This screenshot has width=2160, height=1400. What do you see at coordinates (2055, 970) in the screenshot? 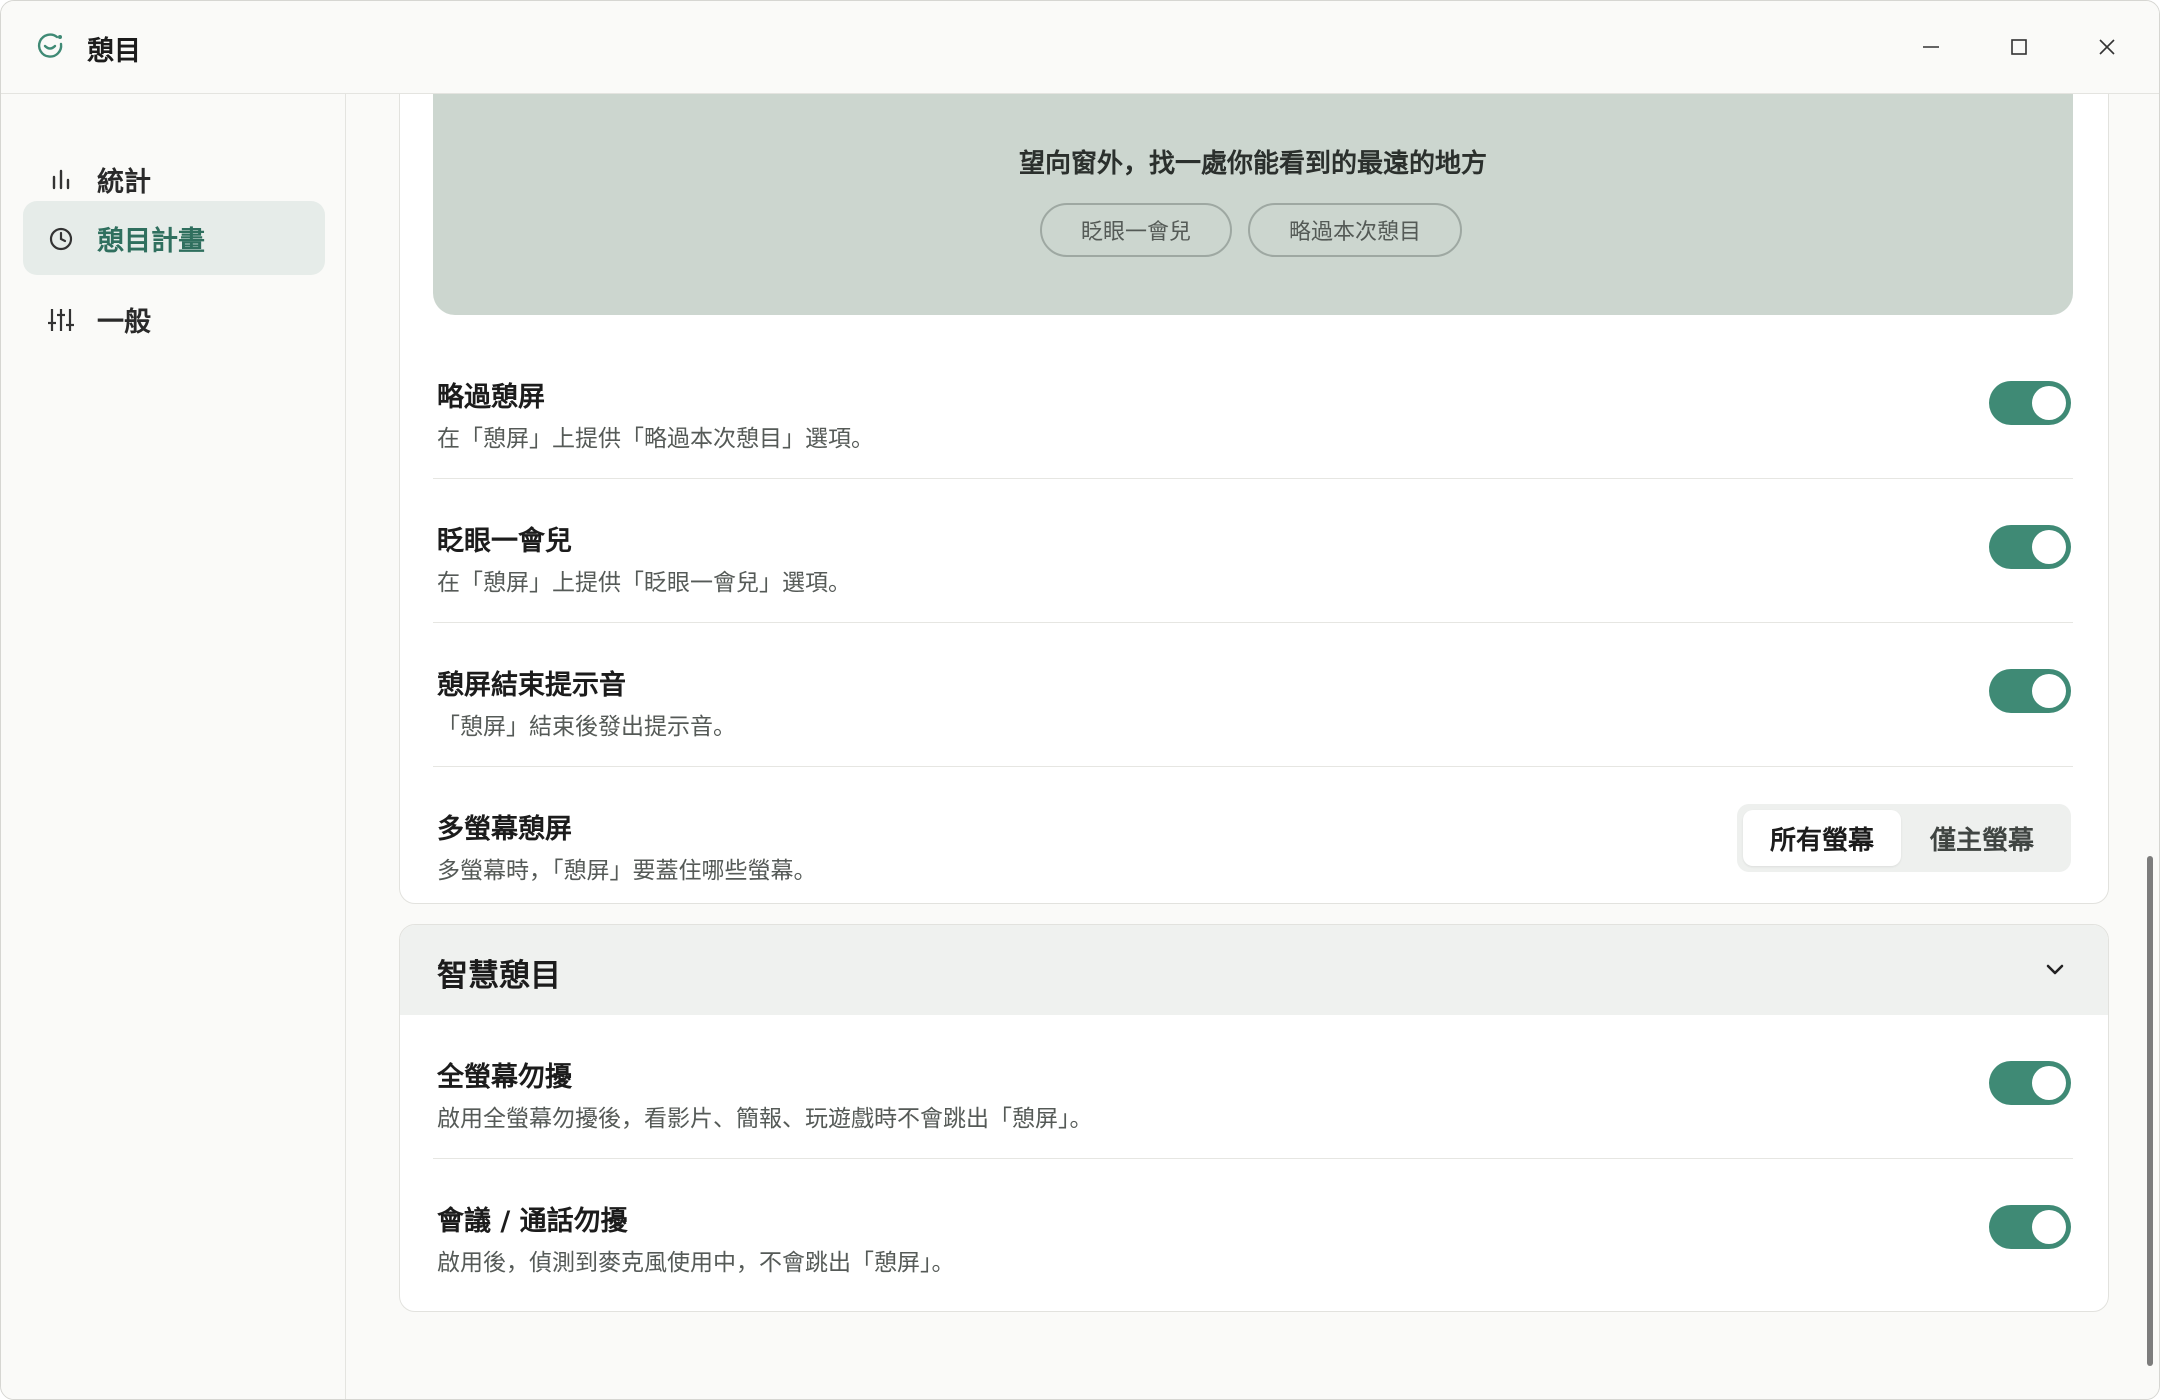
I see `chevron-down-icon` at bounding box center [2055, 970].